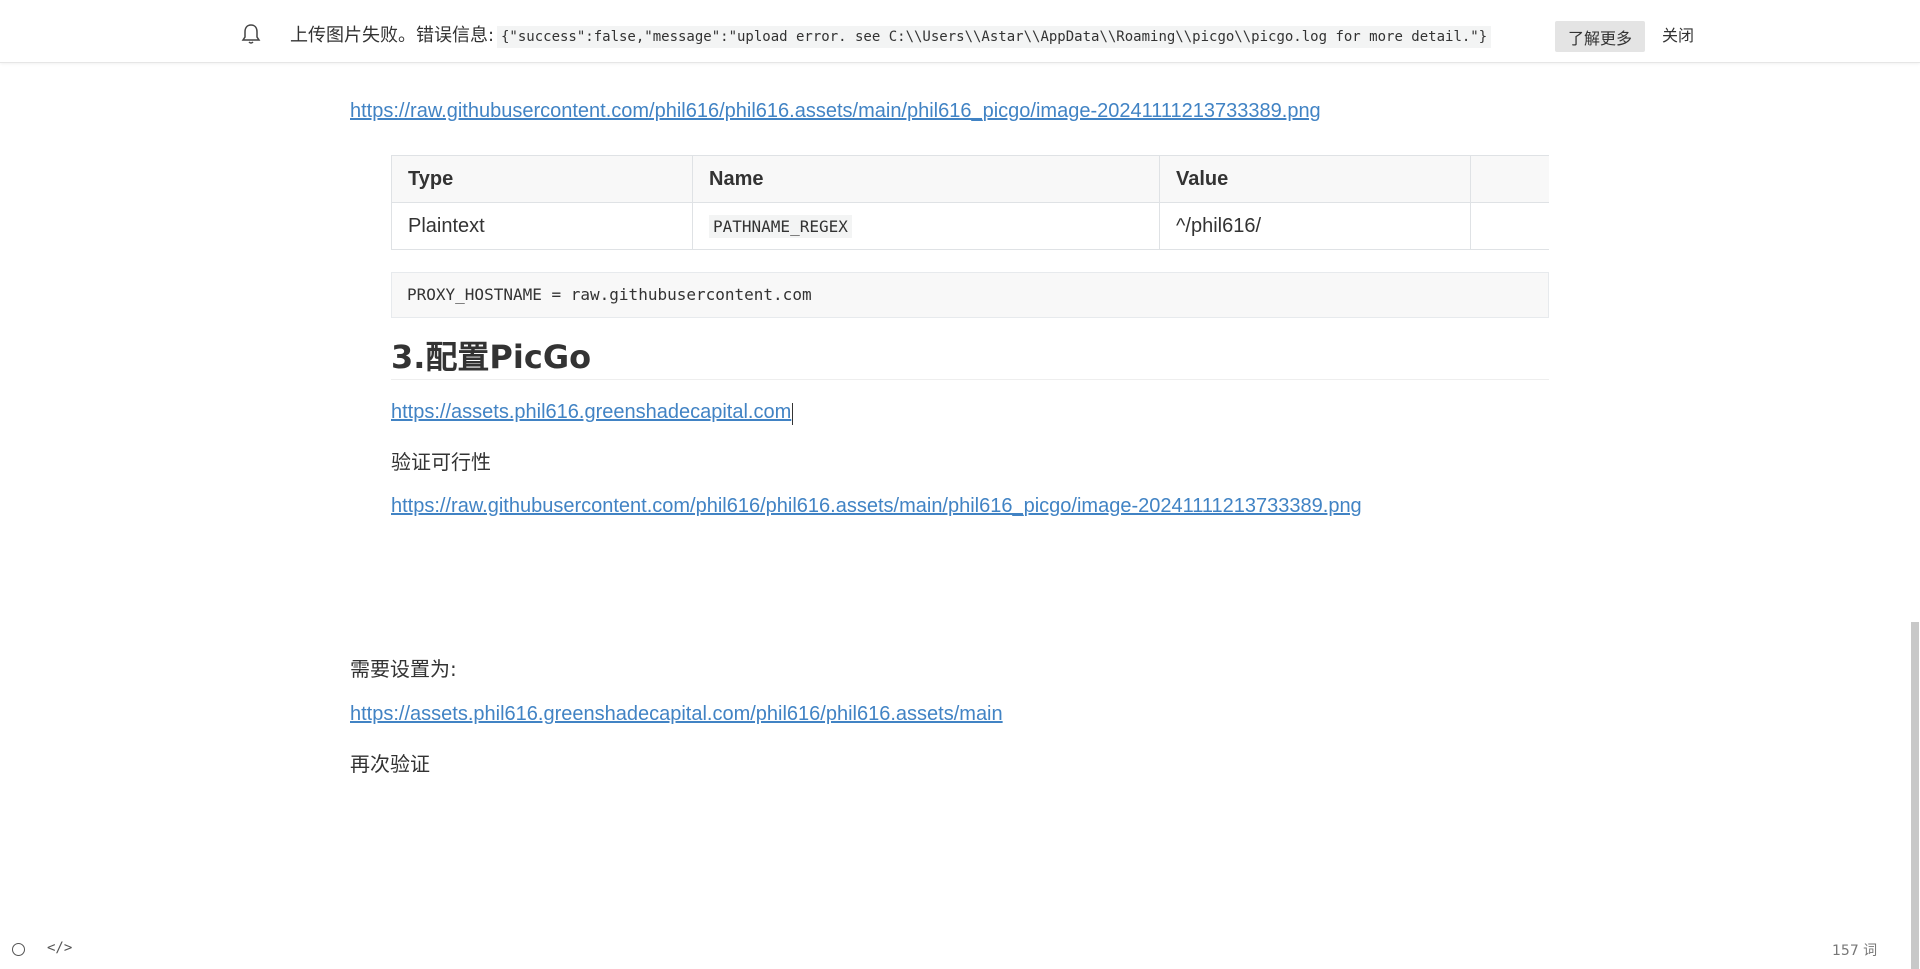  Describe the element at coordinates (926, 179) in the screenshot. I see `table-header-name: Name` at that location.